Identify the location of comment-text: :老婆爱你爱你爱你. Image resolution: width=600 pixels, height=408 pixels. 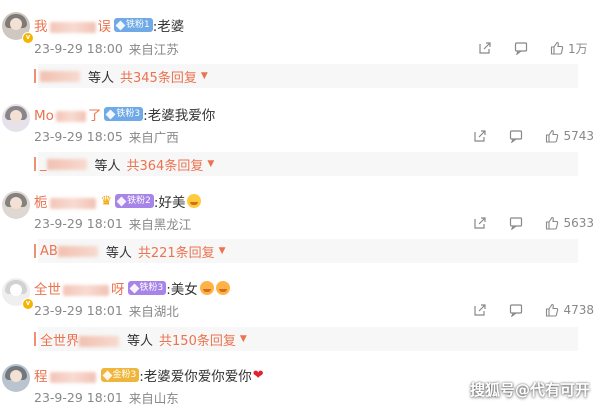
(195, 377).